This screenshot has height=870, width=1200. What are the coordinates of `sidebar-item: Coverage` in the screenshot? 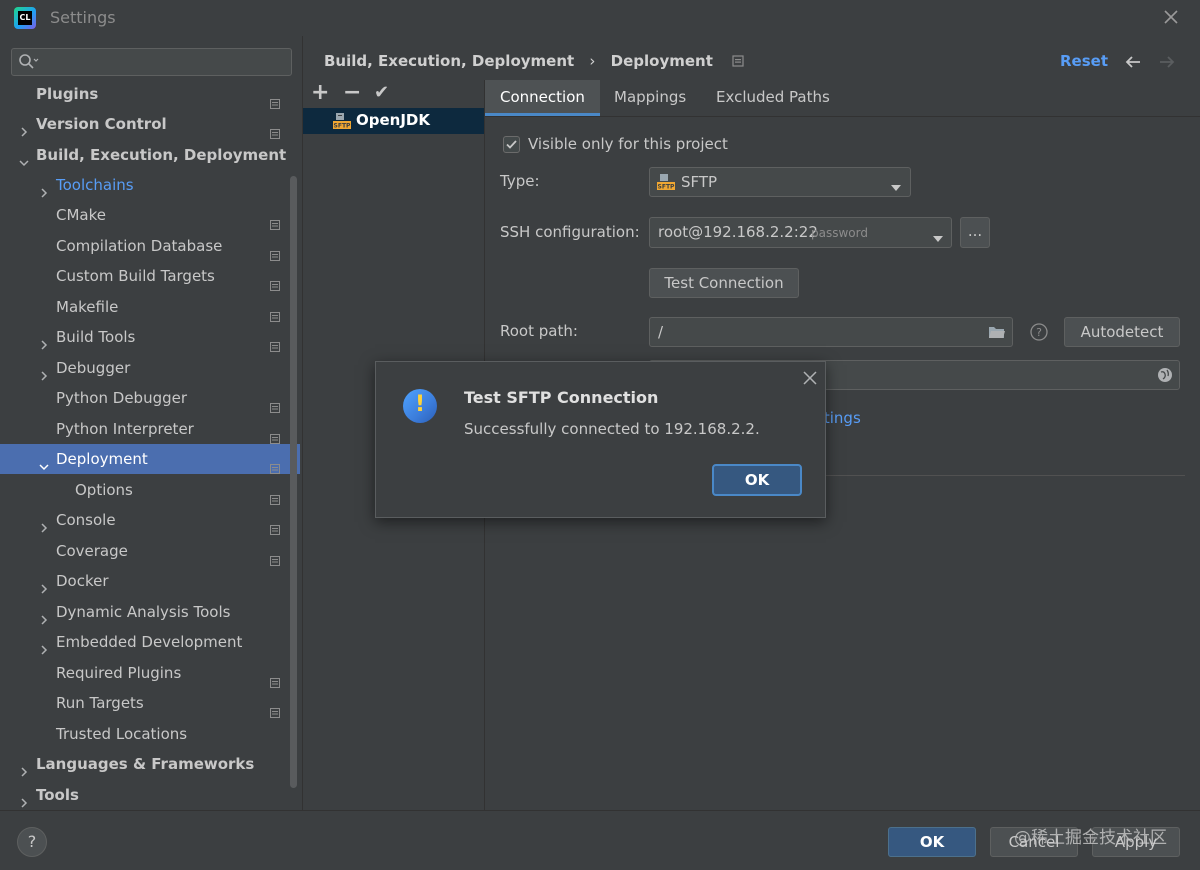 It's located at (150, 551).